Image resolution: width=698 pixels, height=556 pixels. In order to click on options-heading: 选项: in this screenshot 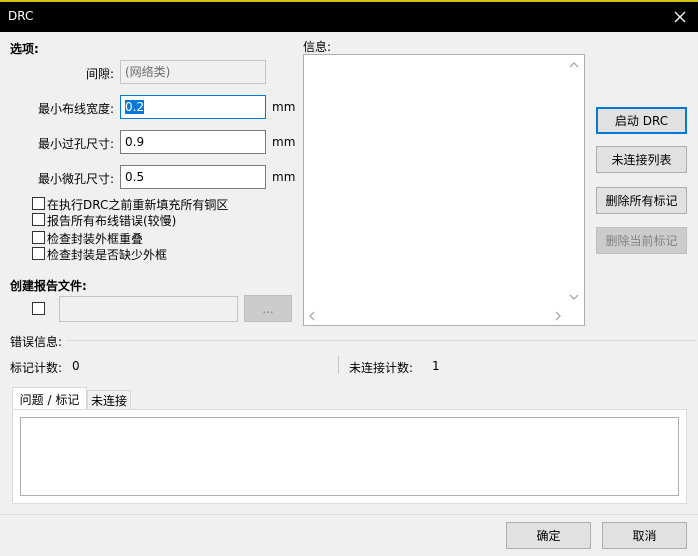, I will do `click(24, 49)`.